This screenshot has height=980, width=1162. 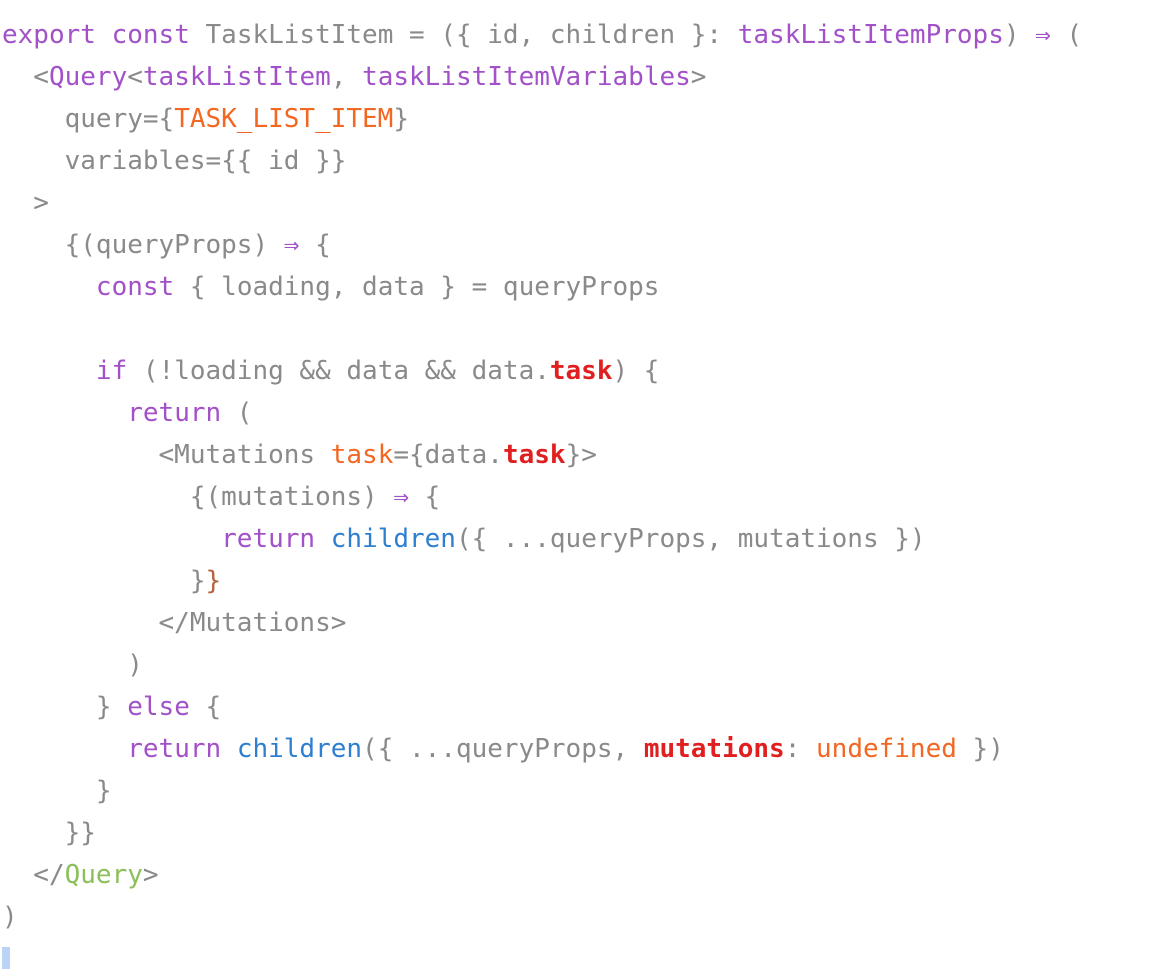 What do you see at coordinates (581, 497) in the screenshot?
I see `code-line: {(mutations) ⇒ {` at bounding box center [581, 497].